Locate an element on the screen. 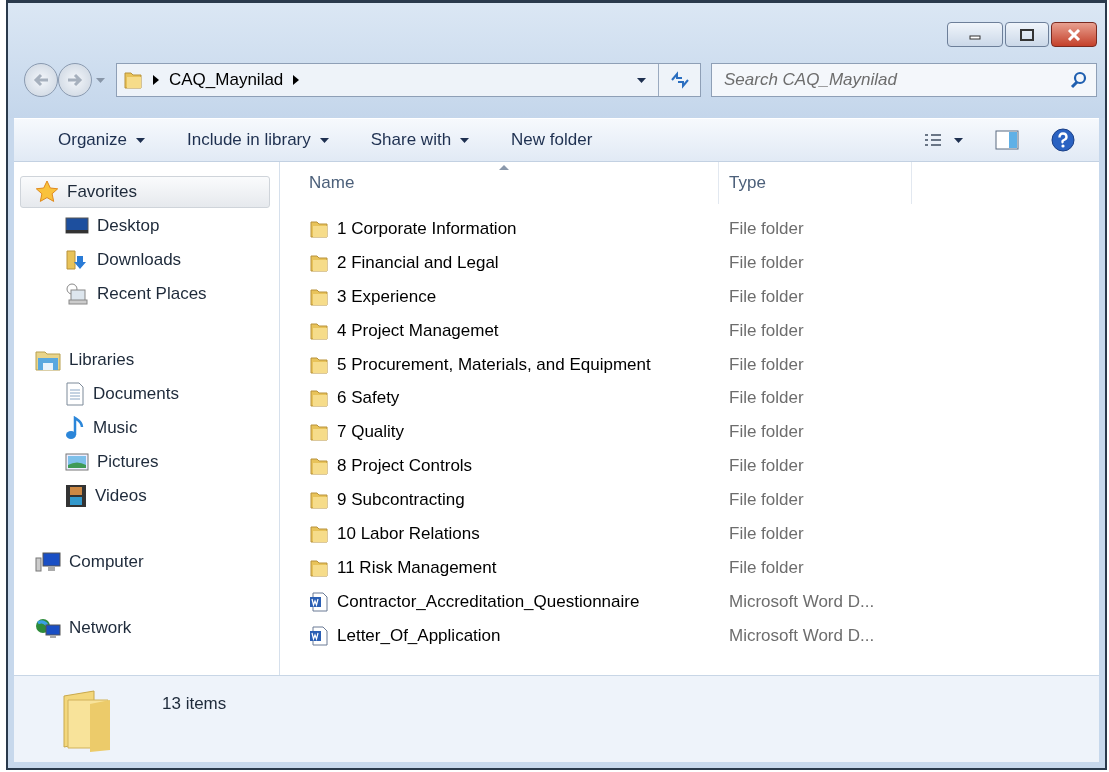 This screenshot has height=772, width=1109. file-name: 11 Risk Management is located at coordinates (417, 567).